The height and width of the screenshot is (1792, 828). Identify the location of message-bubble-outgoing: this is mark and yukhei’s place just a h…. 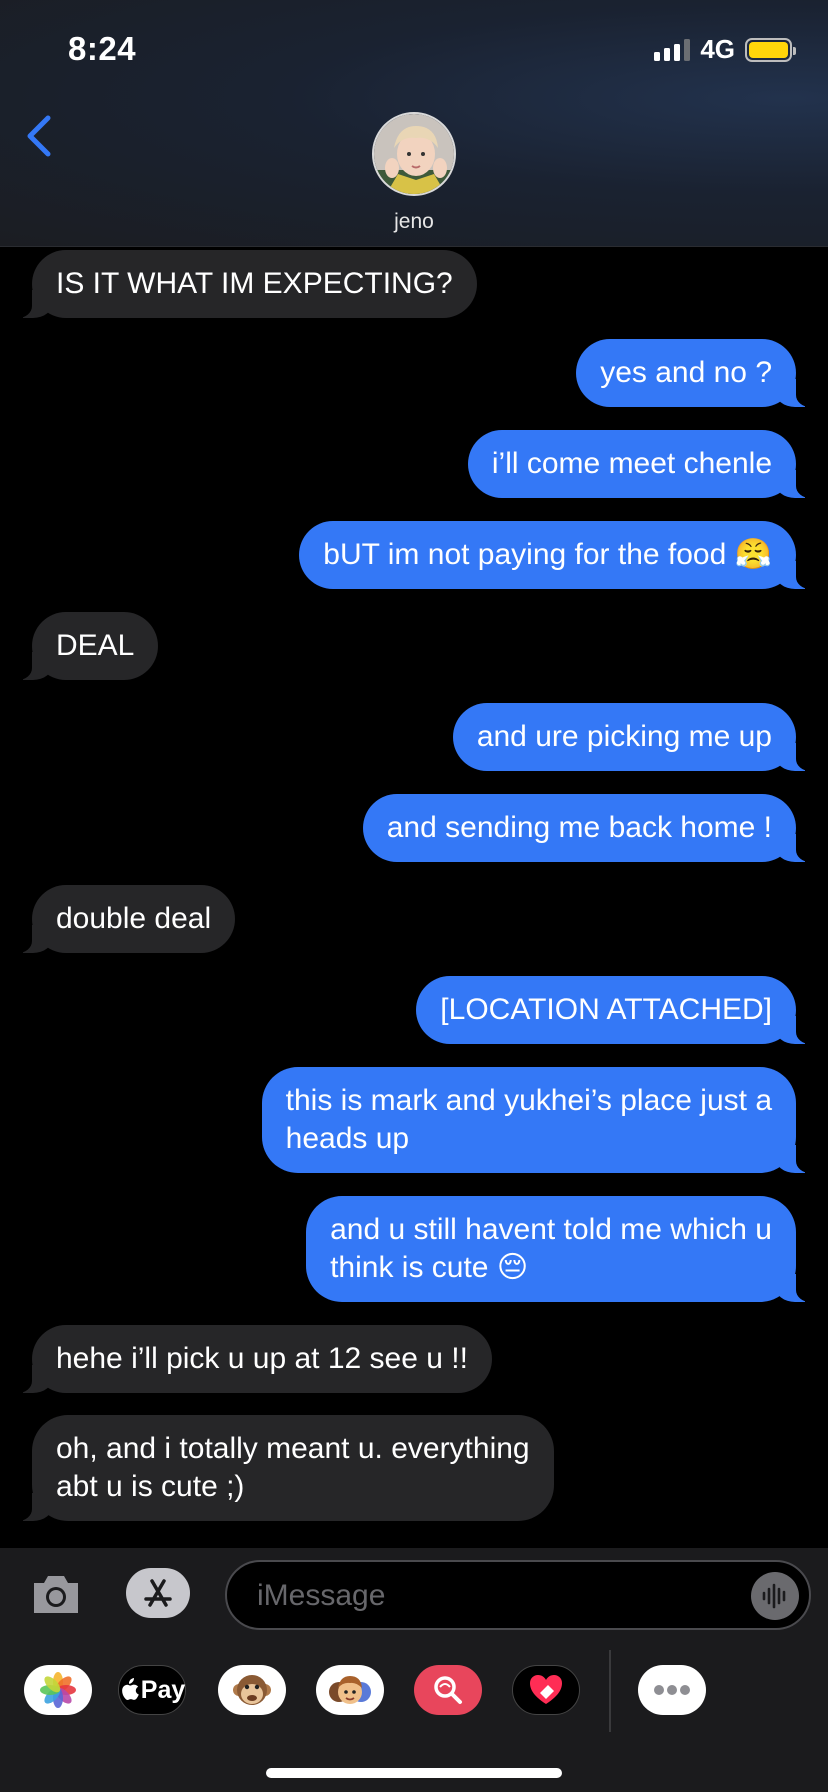
(537, 1120).